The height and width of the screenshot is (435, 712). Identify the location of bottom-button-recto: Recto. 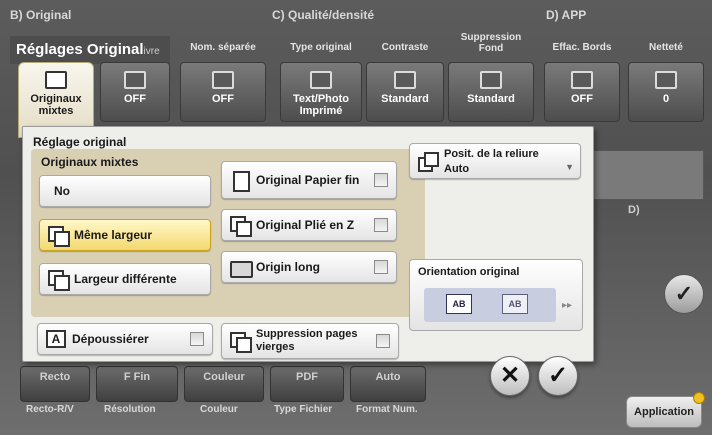
(55, 384).